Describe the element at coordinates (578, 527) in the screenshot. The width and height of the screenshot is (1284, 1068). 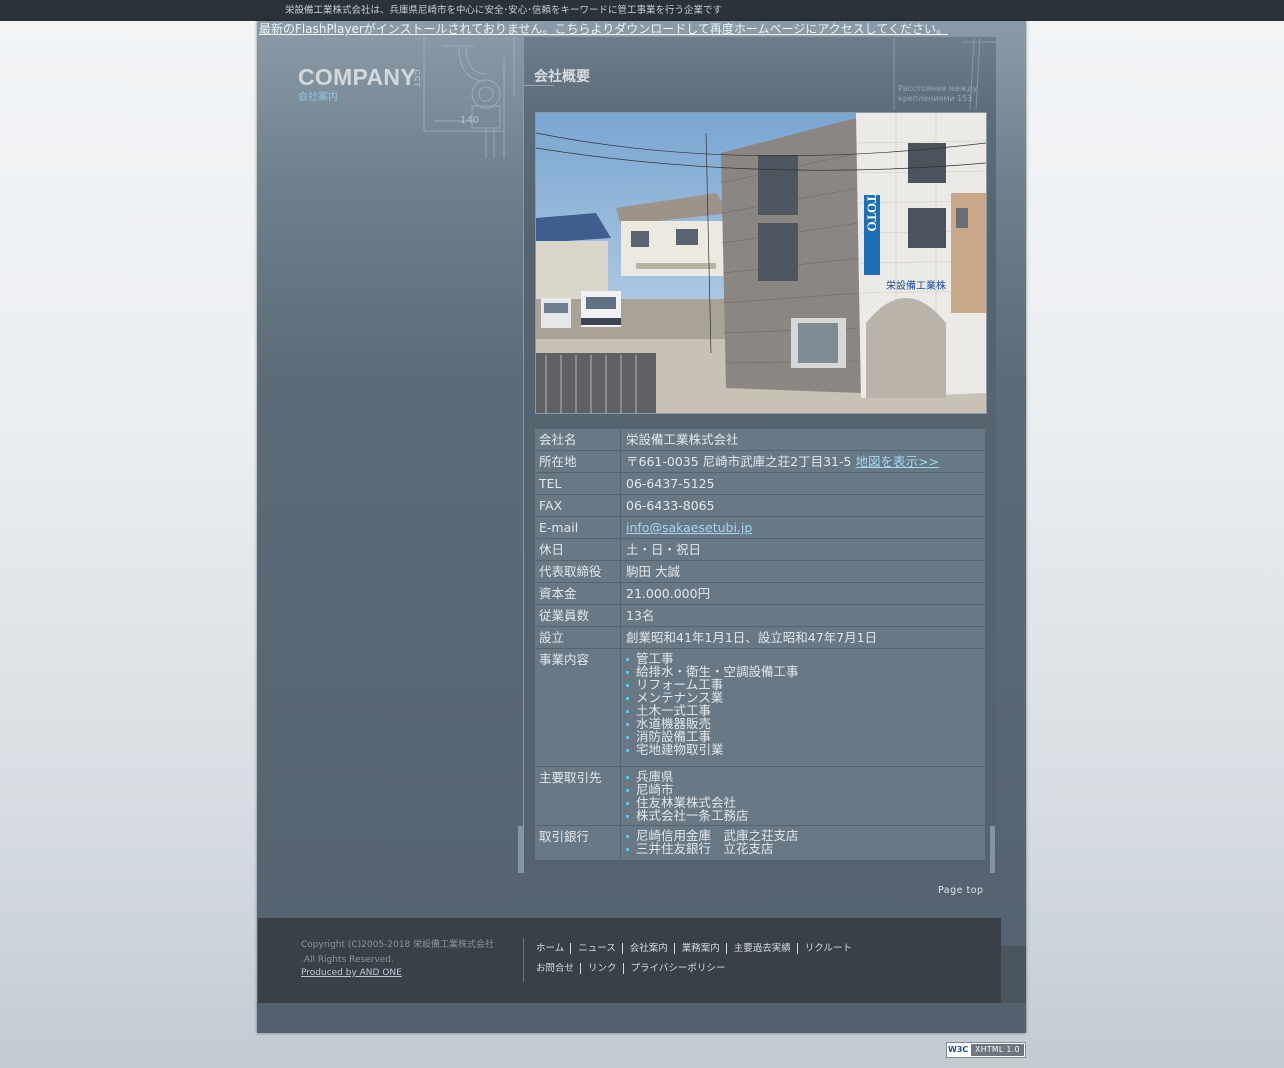
I see `row-label-email: E-mail` at that location.